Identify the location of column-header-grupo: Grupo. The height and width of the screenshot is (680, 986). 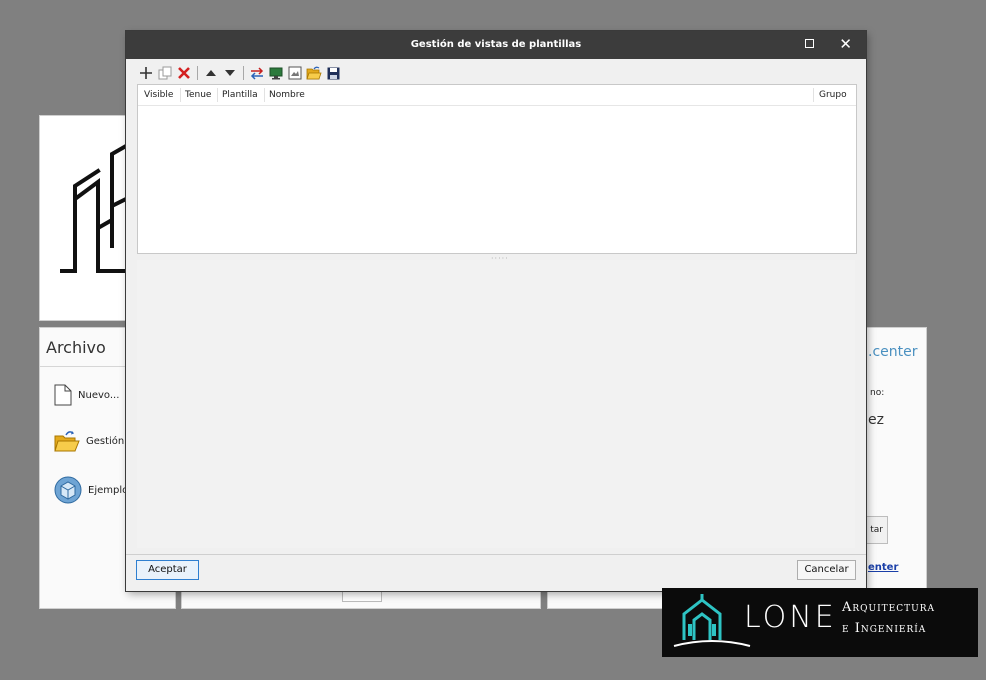
(833, 95).